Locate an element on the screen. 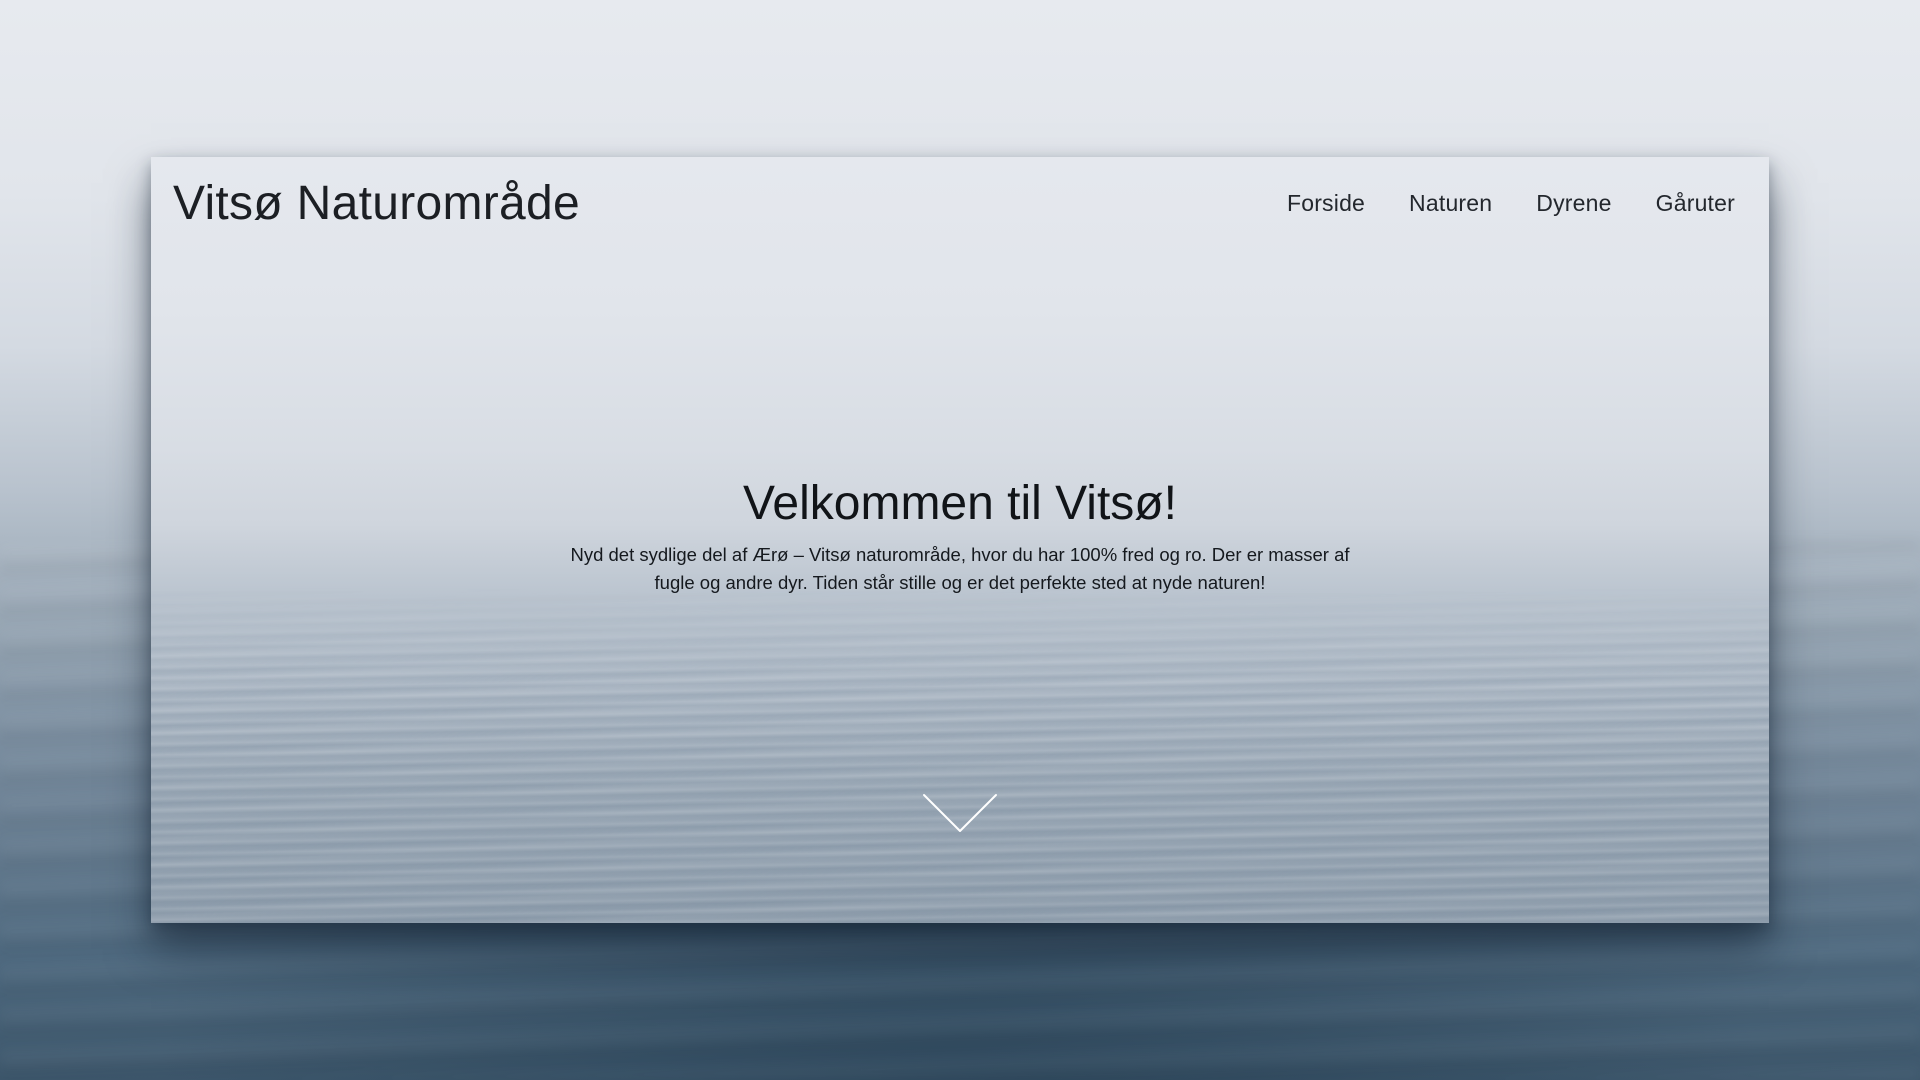 This screenshot has height=1080, width=1920. nav-item-forside: Forside is located at coordinates (1326, 203).